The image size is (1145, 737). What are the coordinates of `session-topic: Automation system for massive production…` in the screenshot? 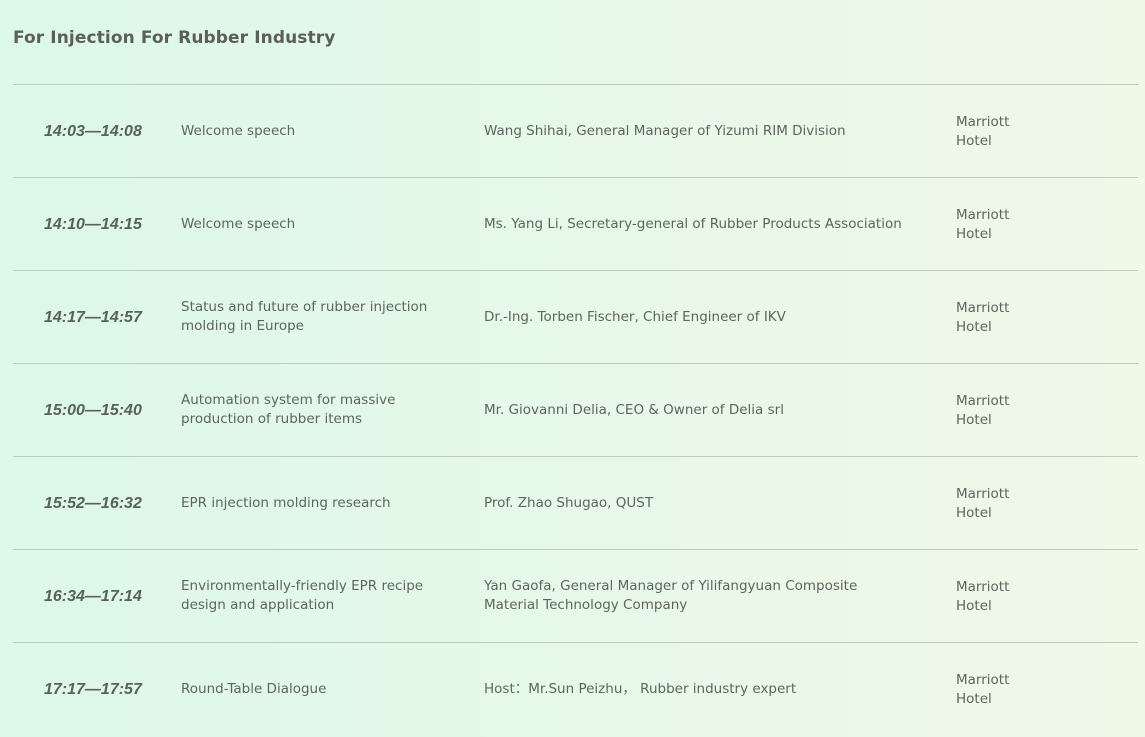 It's located at (288, 409).